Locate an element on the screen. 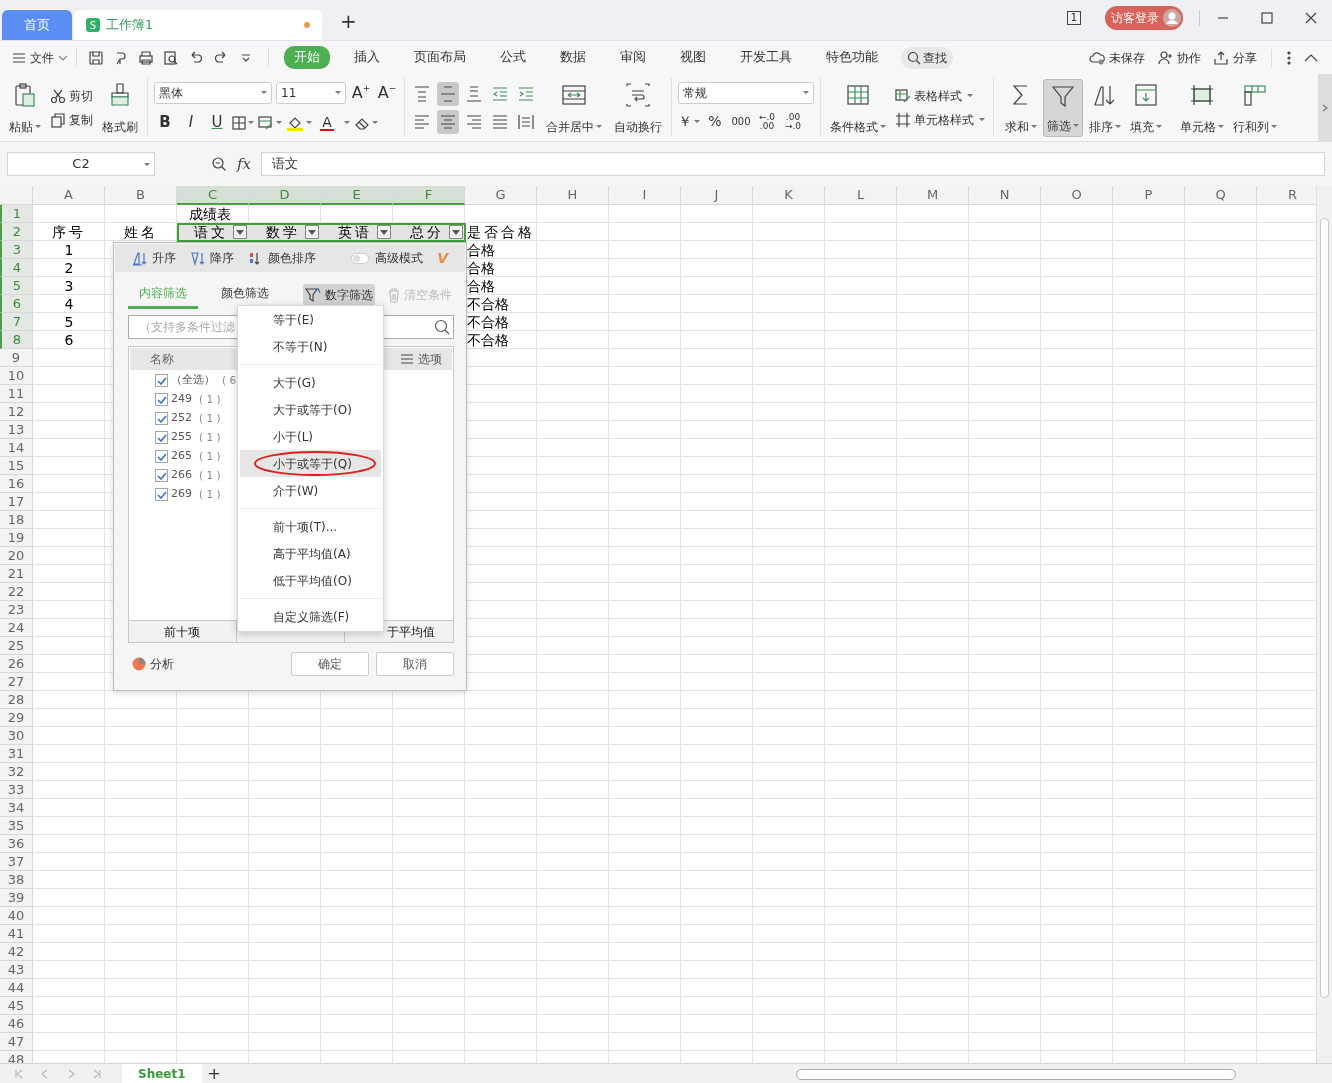 The image size is (1332, 1083). font-color-button: A is located at coordinates (327, 122).